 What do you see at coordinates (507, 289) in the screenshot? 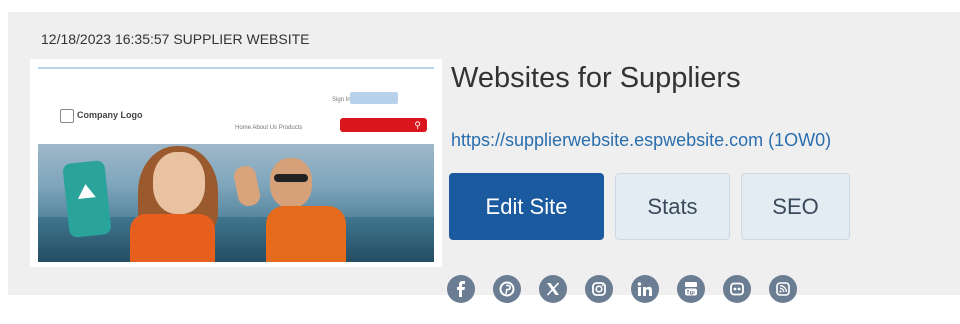
I see `pinterest-icon` at bounding box center [507, 289].